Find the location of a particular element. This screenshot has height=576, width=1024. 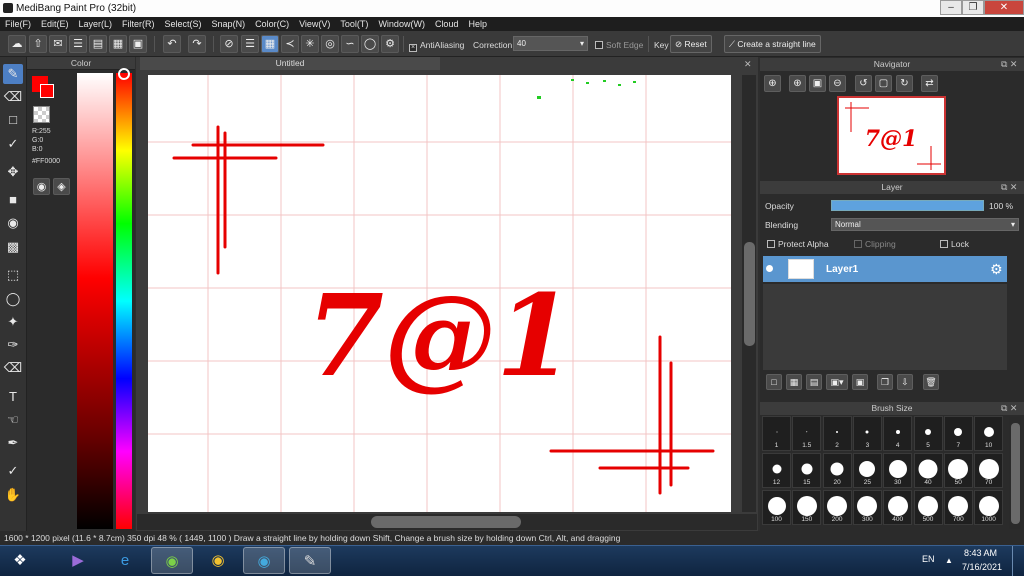

chat-icon: ✉ is located at coordinates (58, 44).